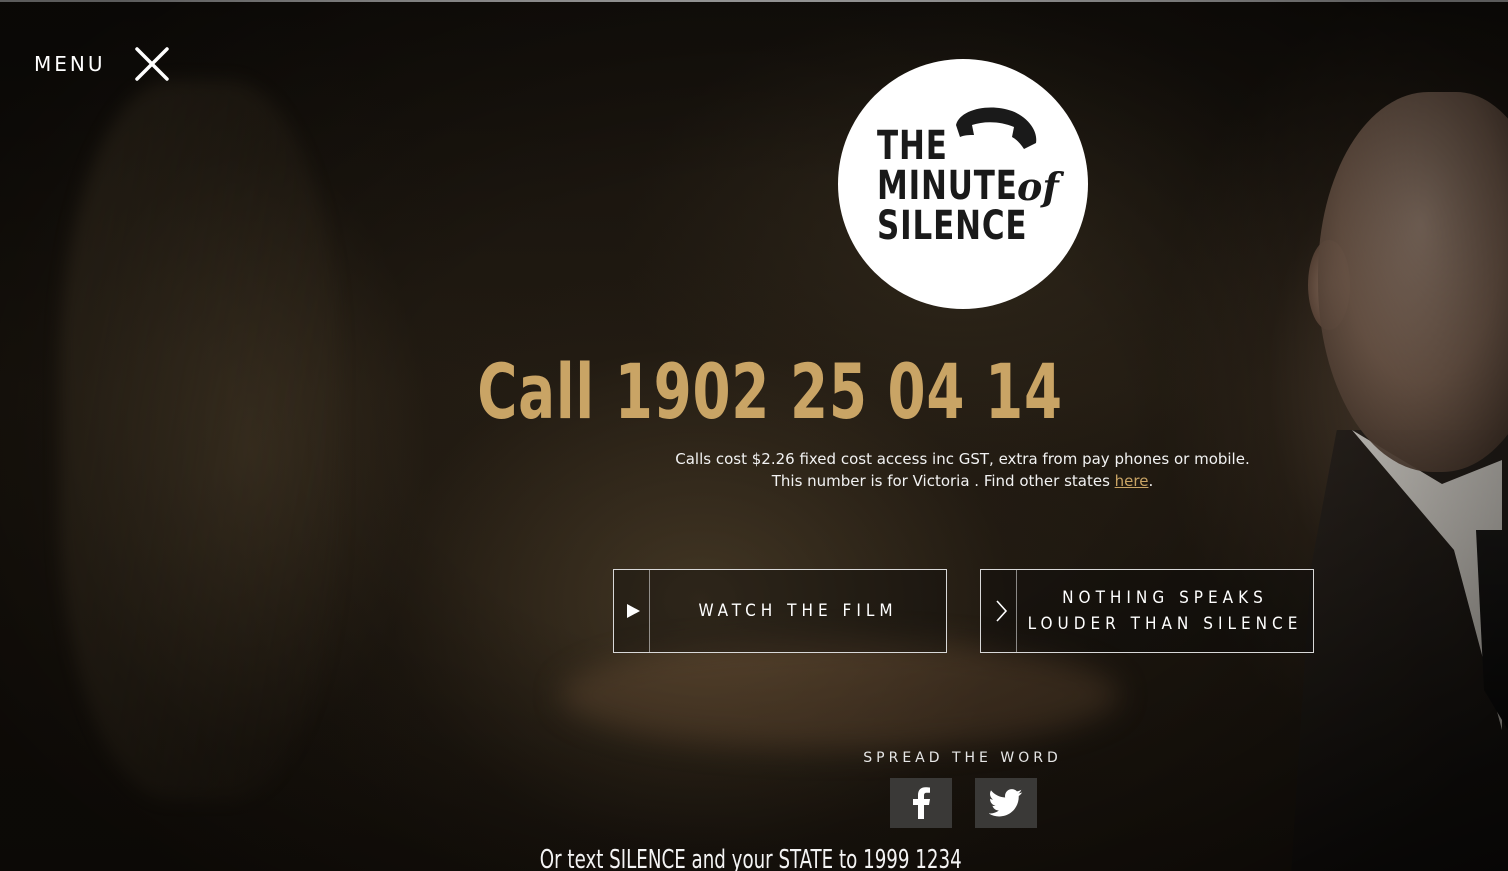 This screenshot has height=871, width=1508. Describe the element at coordinates (1132, 481) in the screenshot. I see `other-states-link: here` at that location.